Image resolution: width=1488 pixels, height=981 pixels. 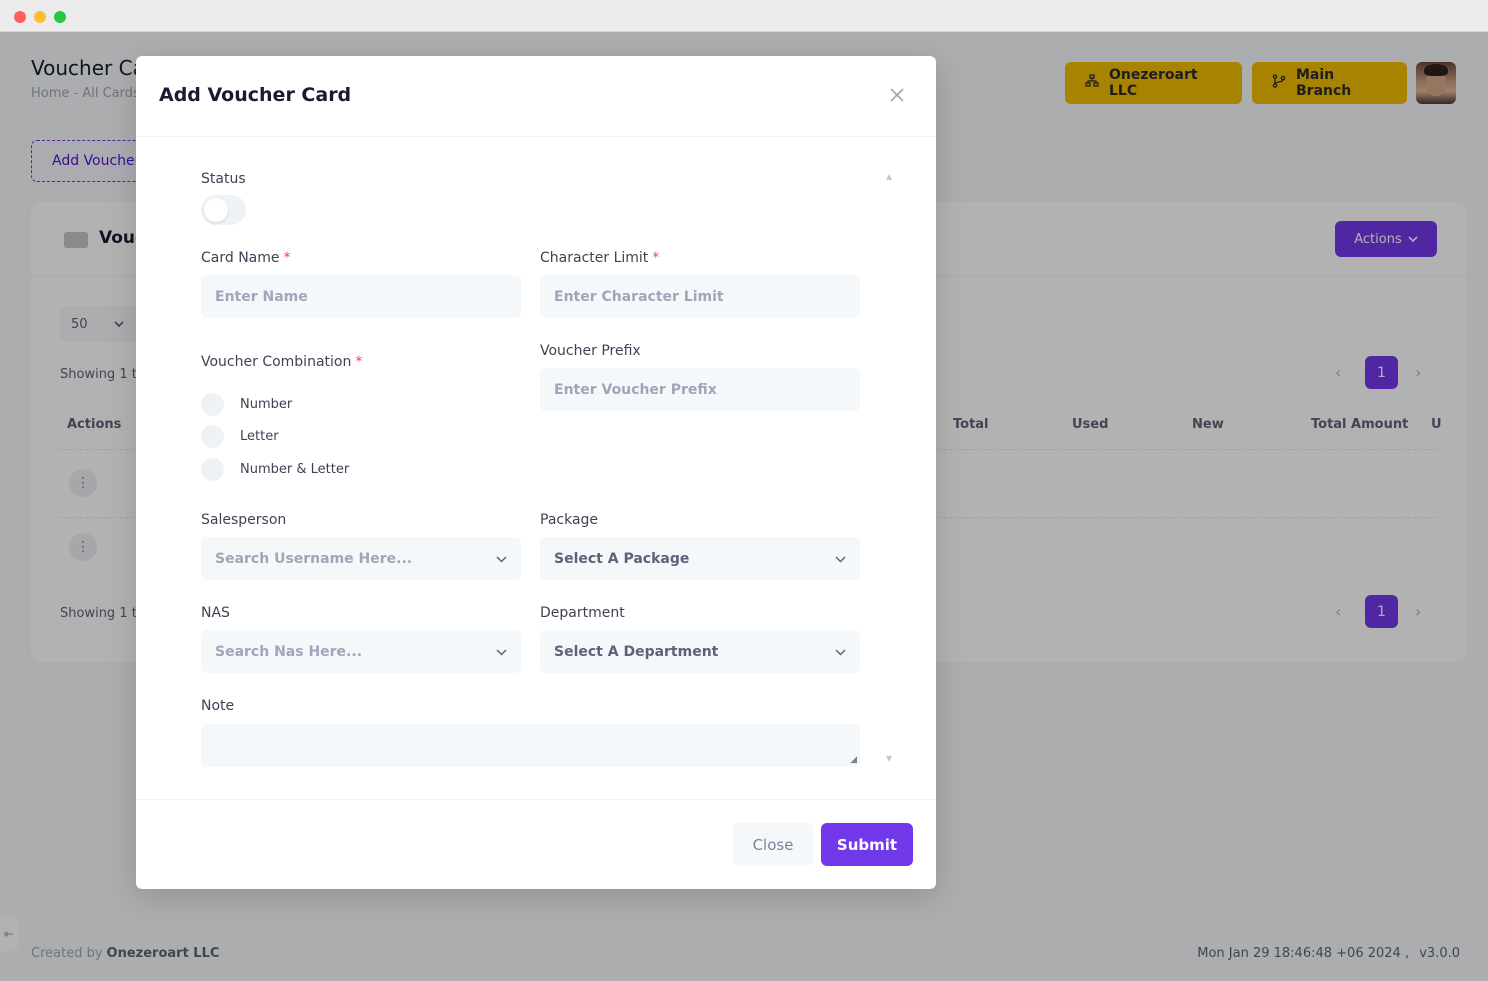 I want to click on combination-option-number-letter: Number & Letter, so click(x=275, y=469).